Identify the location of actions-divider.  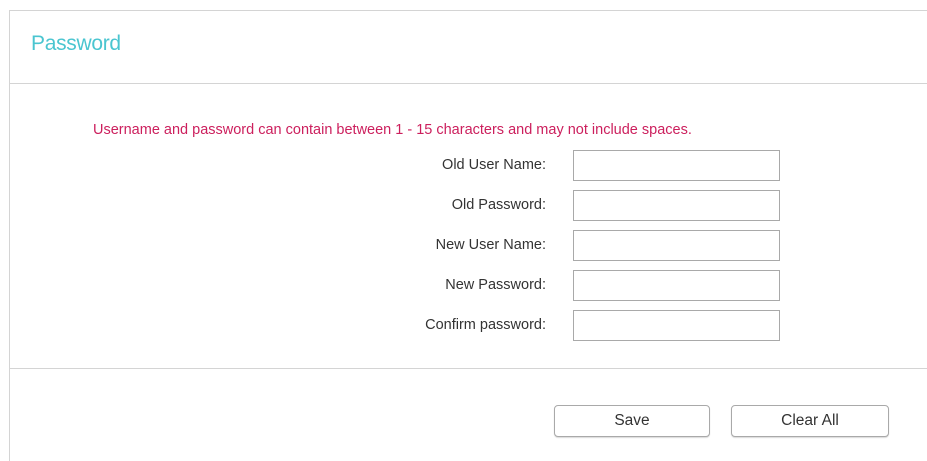
(468, 368).